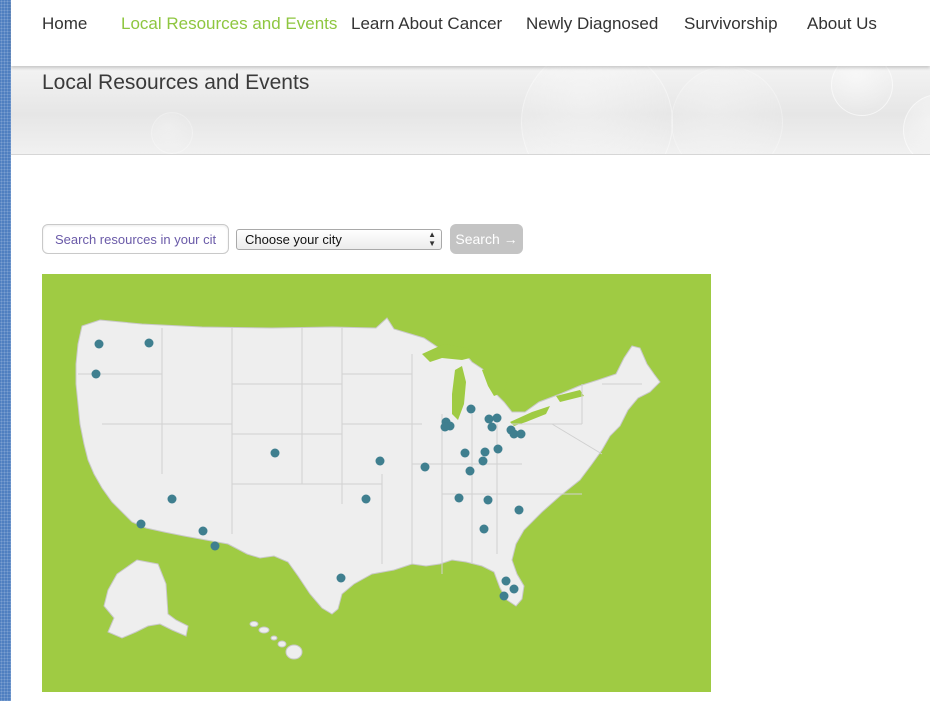 Image resolution: width=930 pixels, height=701 pixels. What do you see at coordinates (64, 24) in the screenshot?
I see `nav-home: Home` at bounding box center [64, 24].